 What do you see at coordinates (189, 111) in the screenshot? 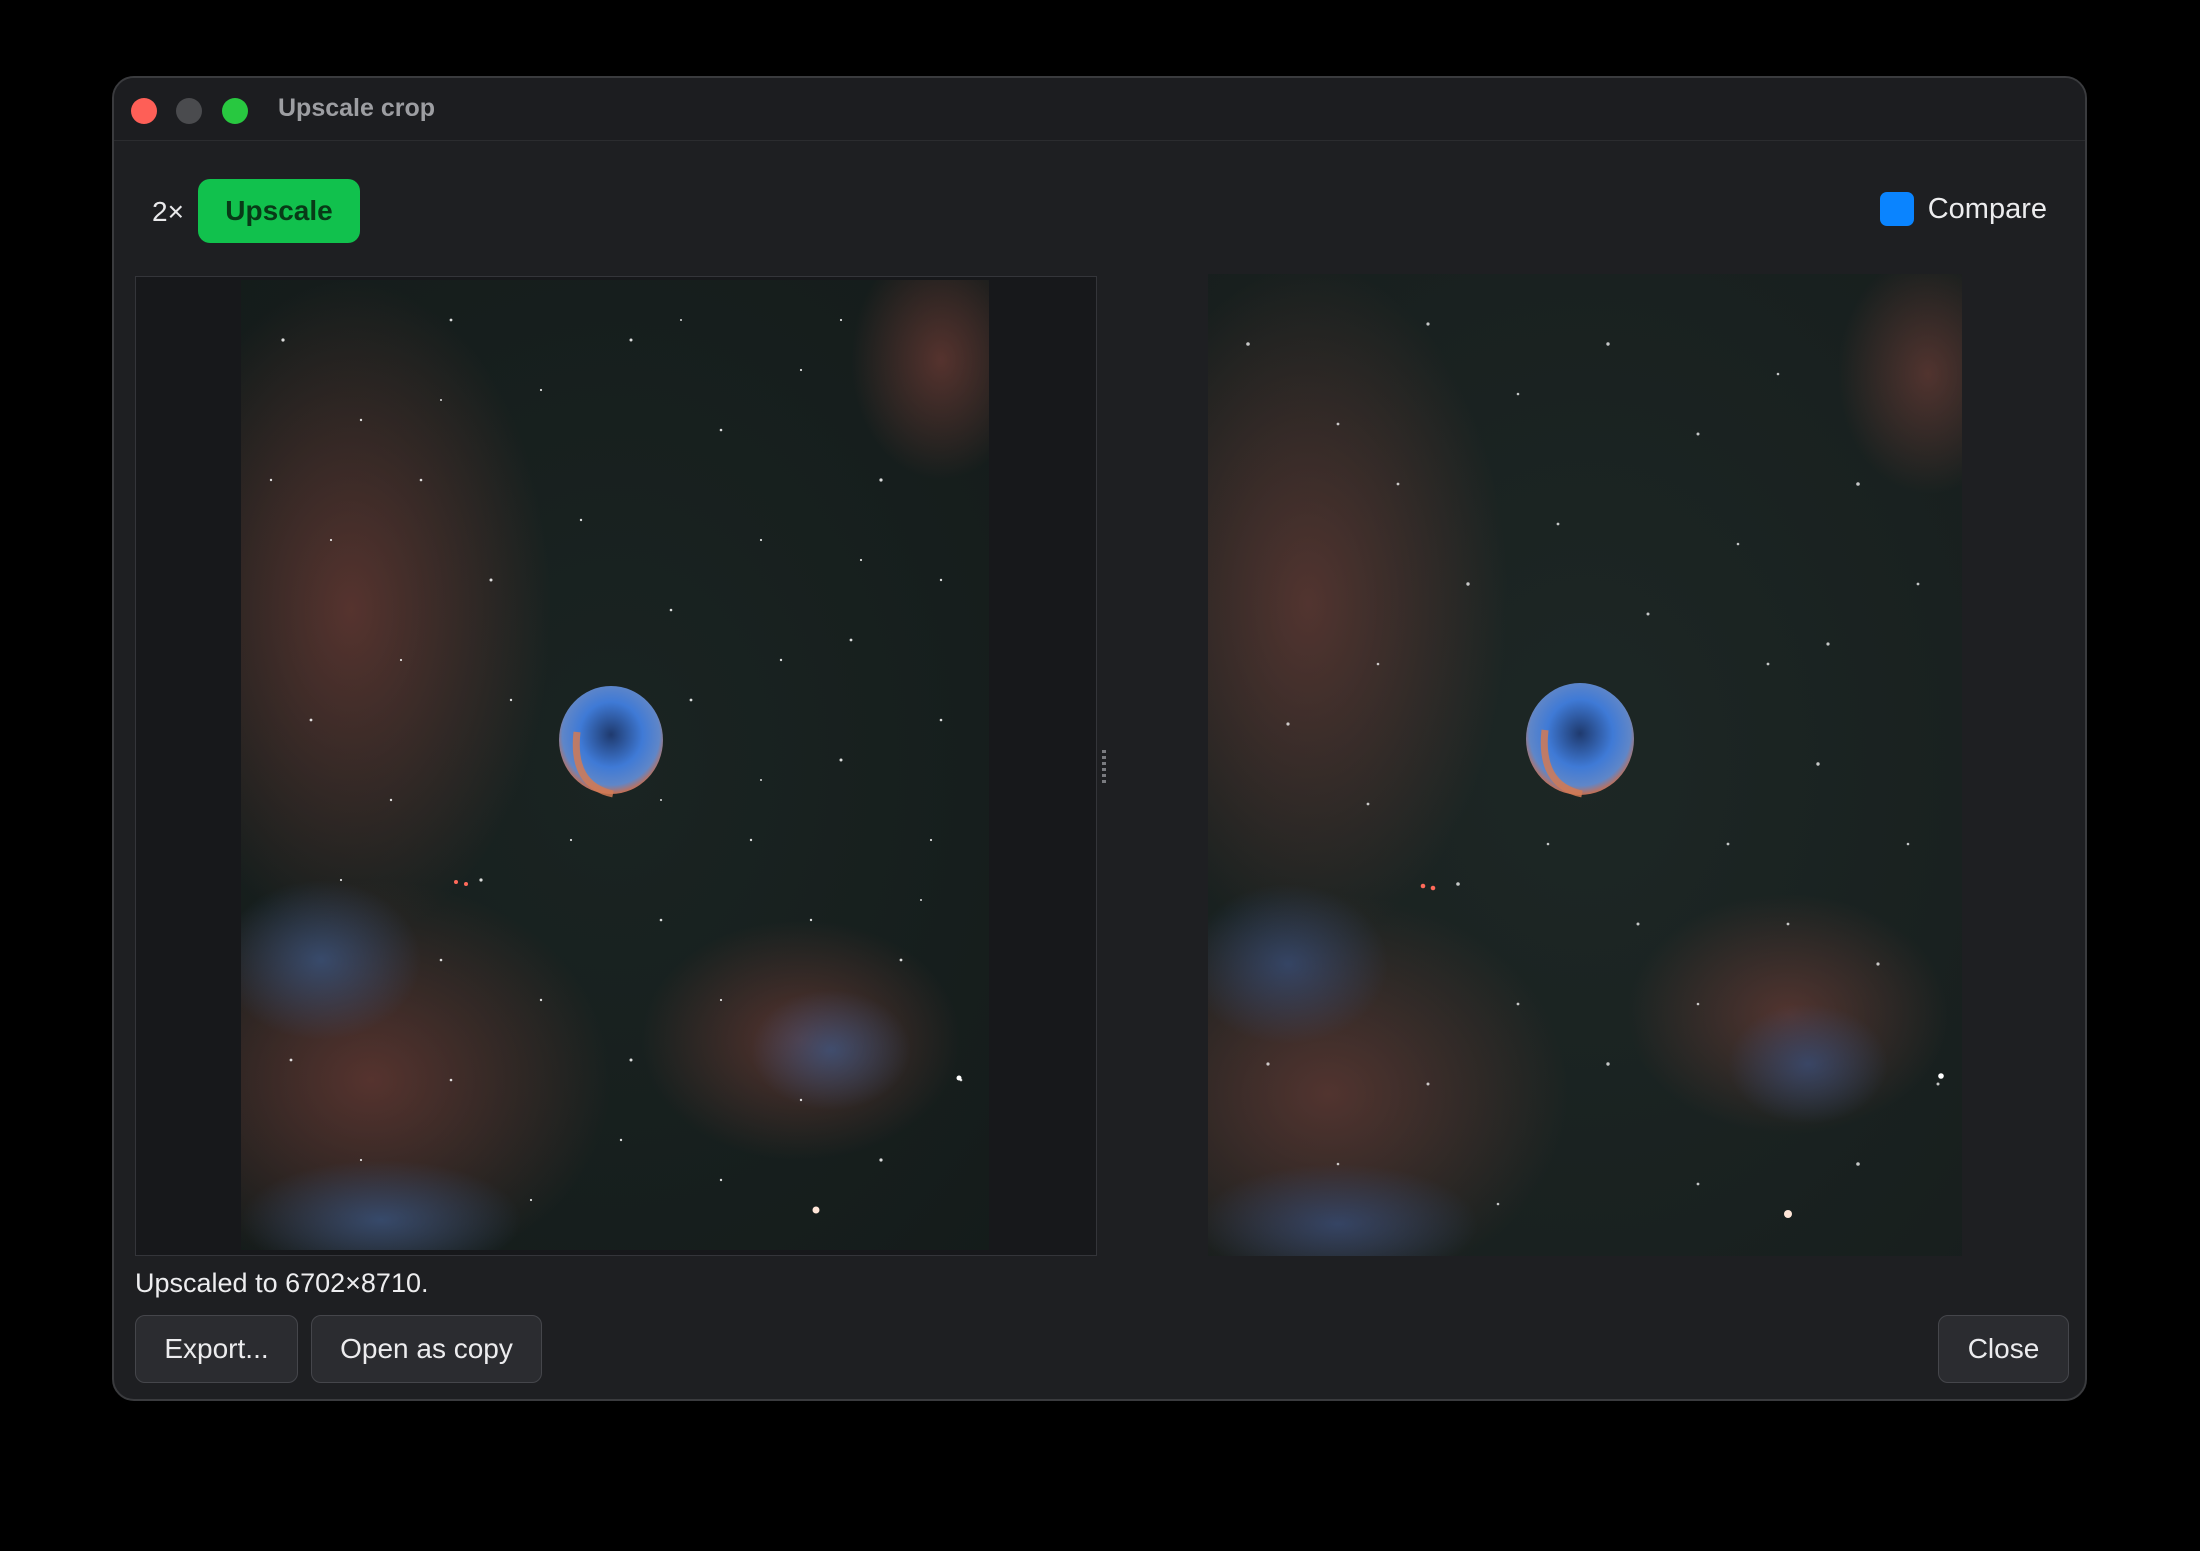
I see `window-minimize-button` at bounding box center [189, 111].